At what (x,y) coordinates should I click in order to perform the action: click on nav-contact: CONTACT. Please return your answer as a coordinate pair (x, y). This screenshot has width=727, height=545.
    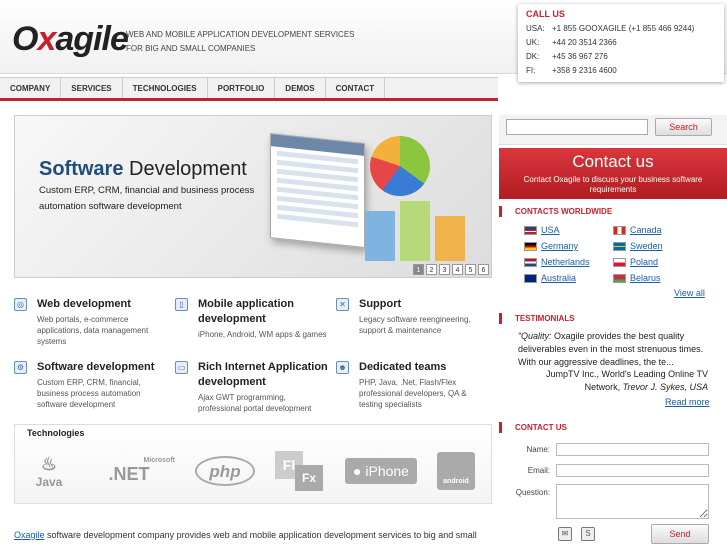
    Looking at the image, I should click on (356, 88).